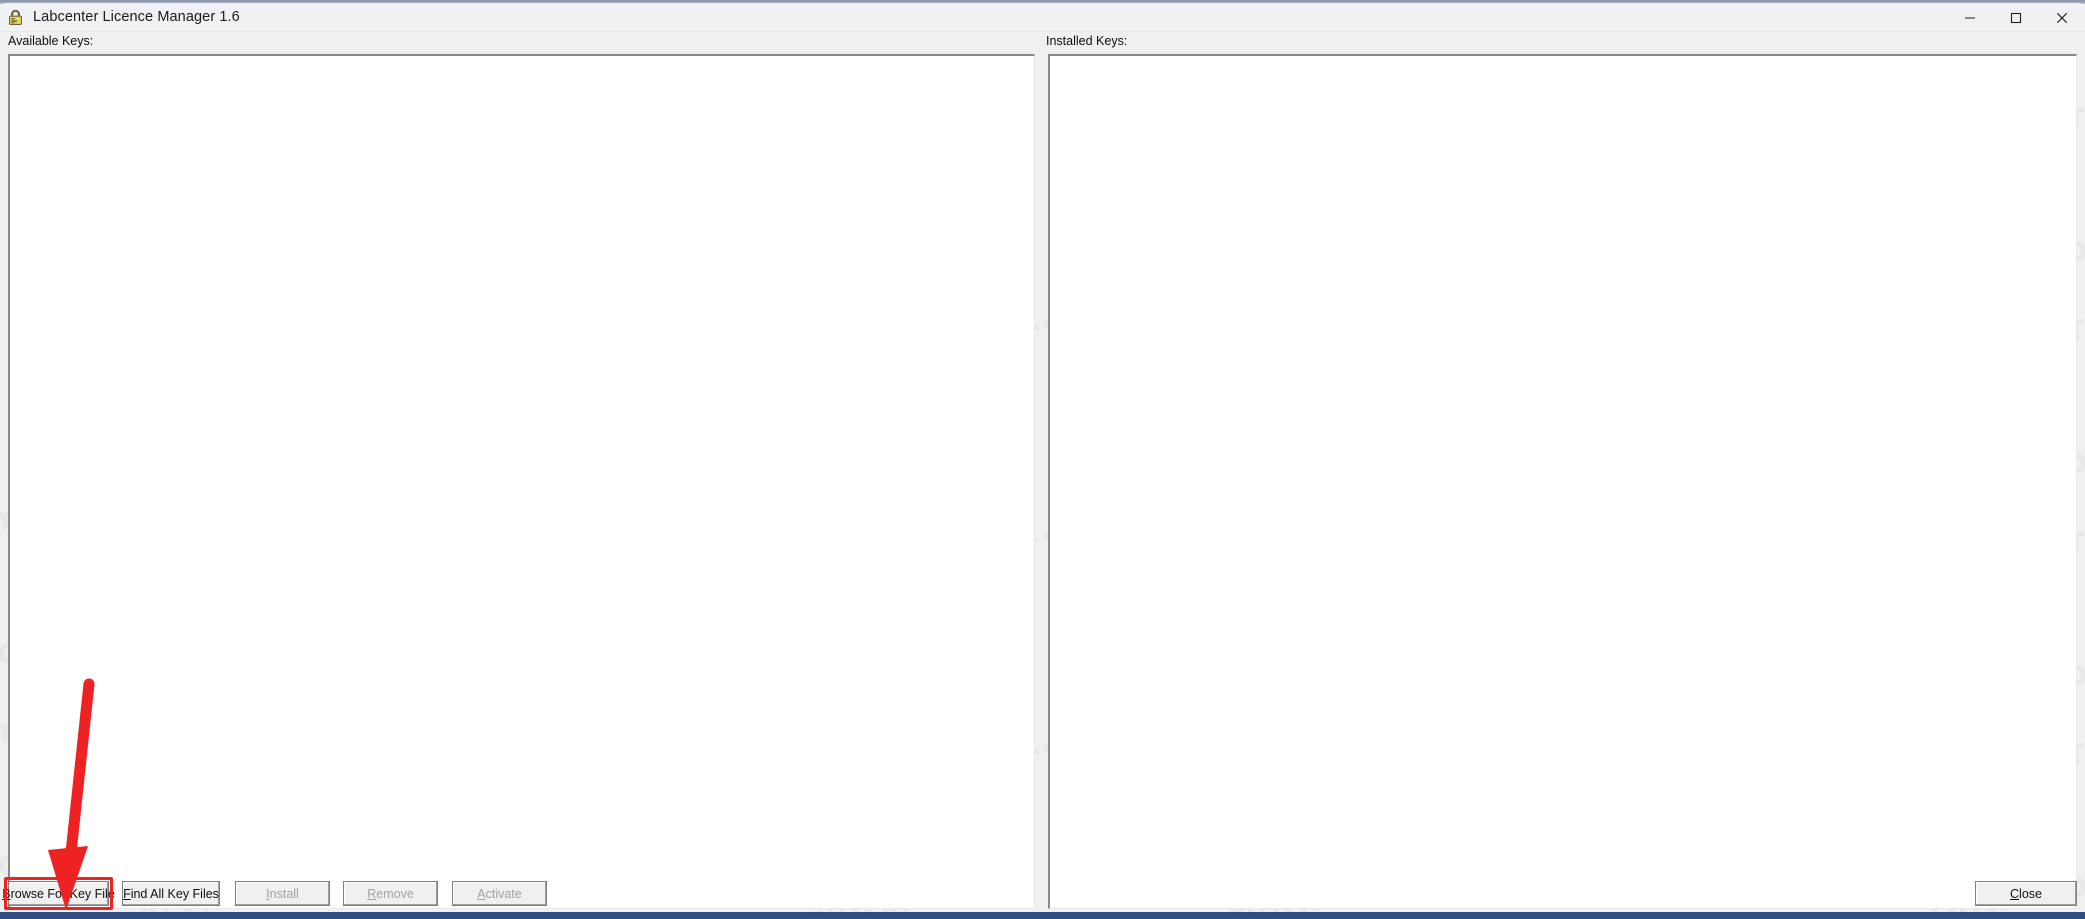 The image size is (2085, 919). I want to click on window-title: Labcenter Licence Manager 1.6, so click(136, 17).